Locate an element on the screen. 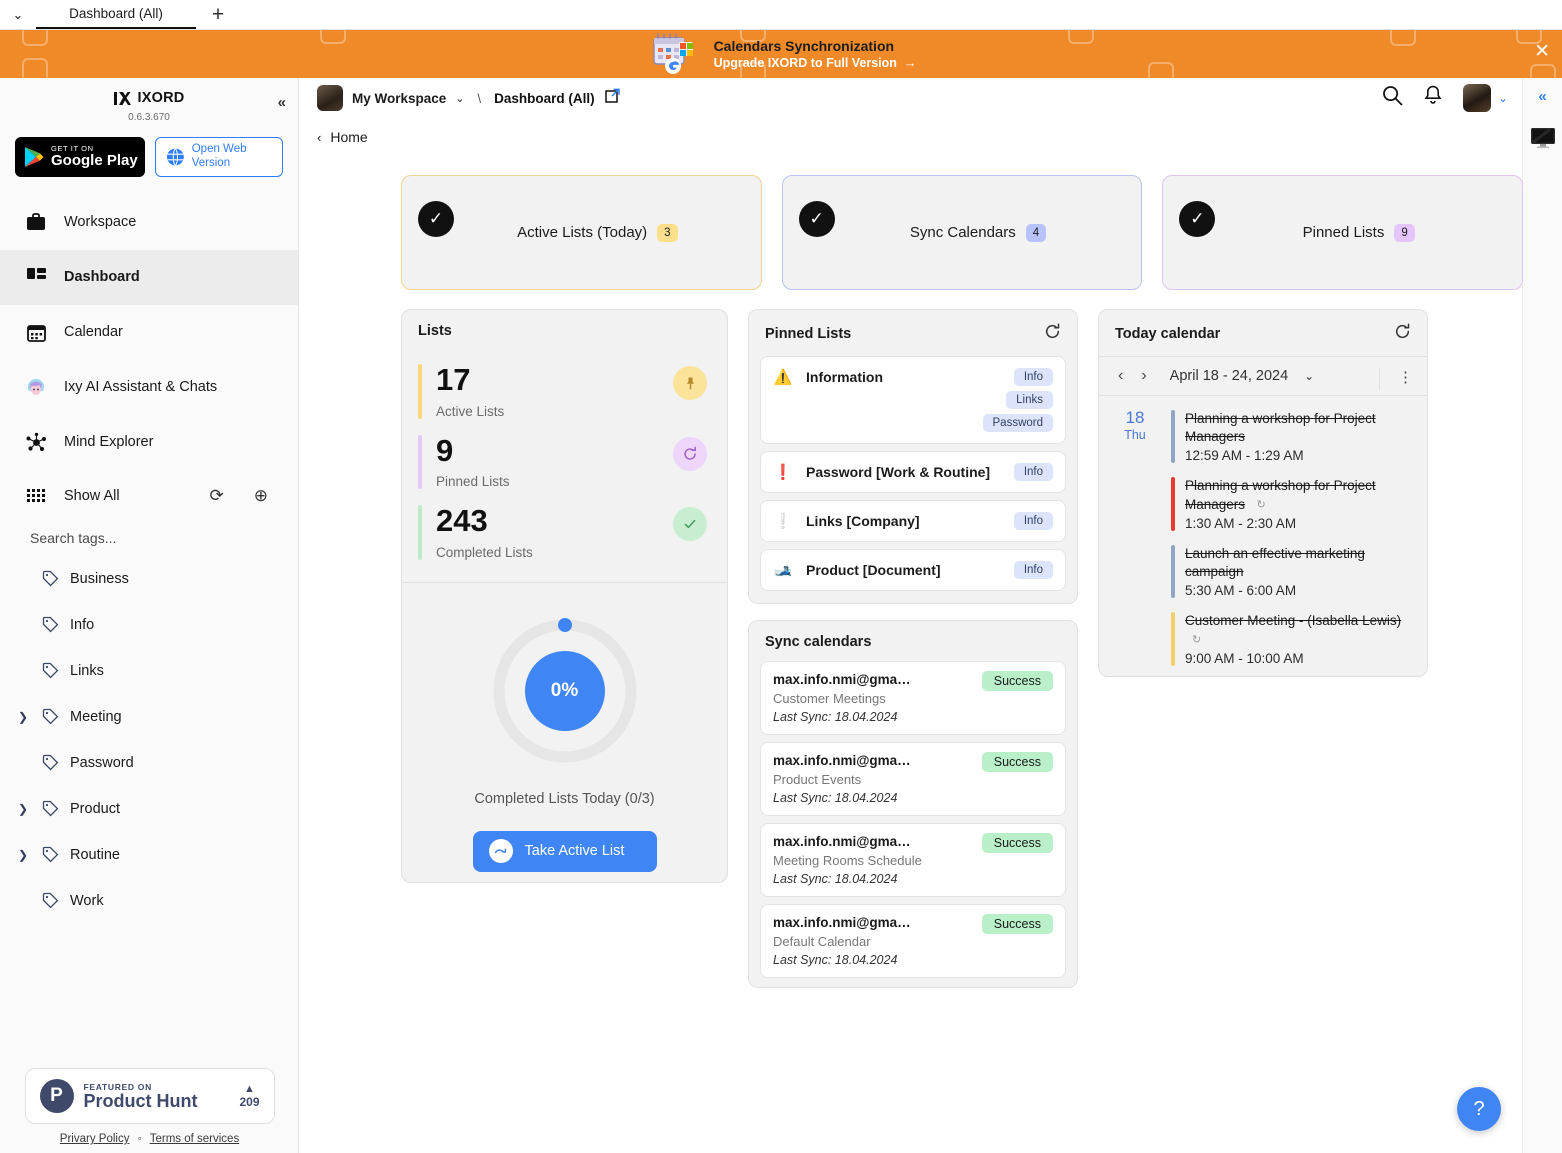  product-hunt-badge: P FEATURED ON Product Hunt ▲ 209 is located at coordinates (149, 1096).